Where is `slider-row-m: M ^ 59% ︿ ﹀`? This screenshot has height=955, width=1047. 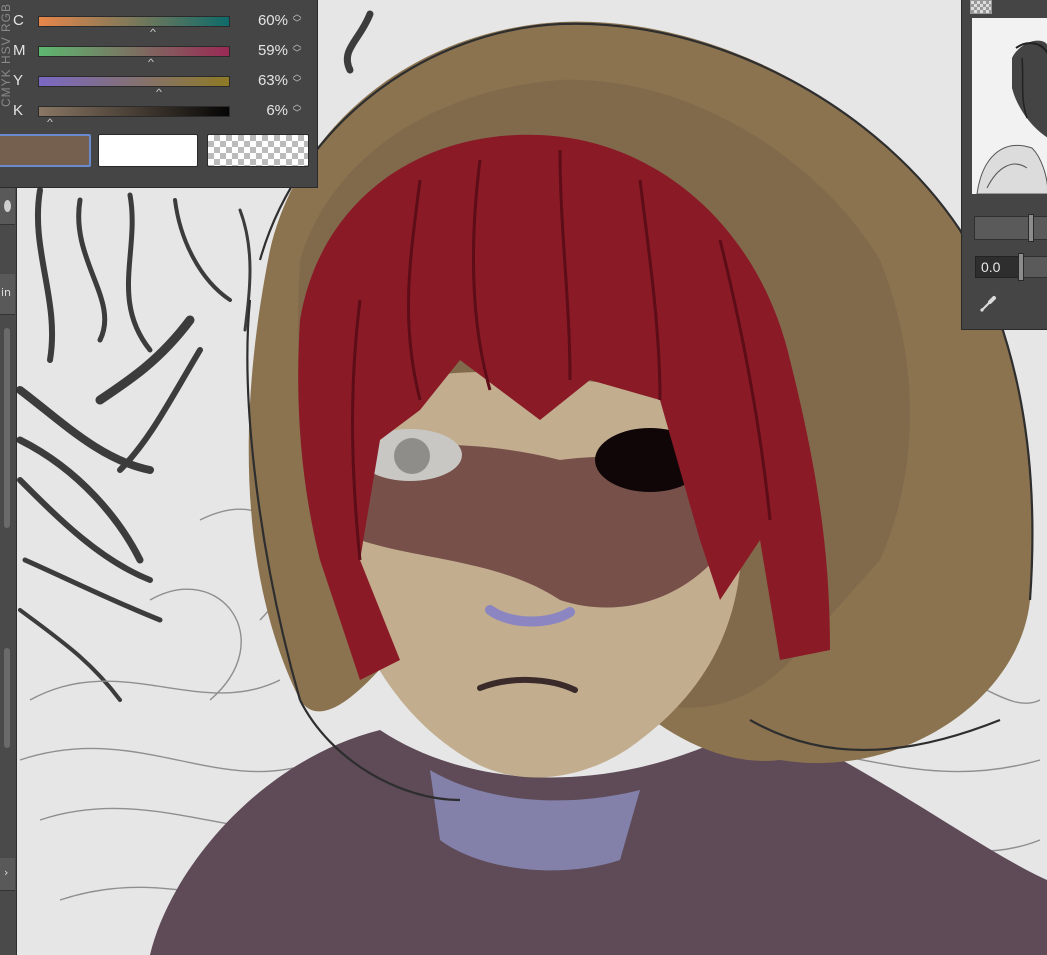 slider-row-m: M ^ 59% ︿ ﹀ is located at coordinates (159, 52).